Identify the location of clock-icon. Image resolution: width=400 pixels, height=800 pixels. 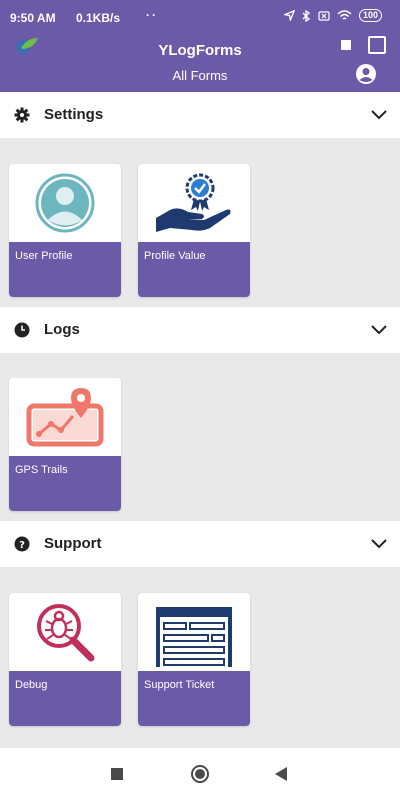
(22, 330).